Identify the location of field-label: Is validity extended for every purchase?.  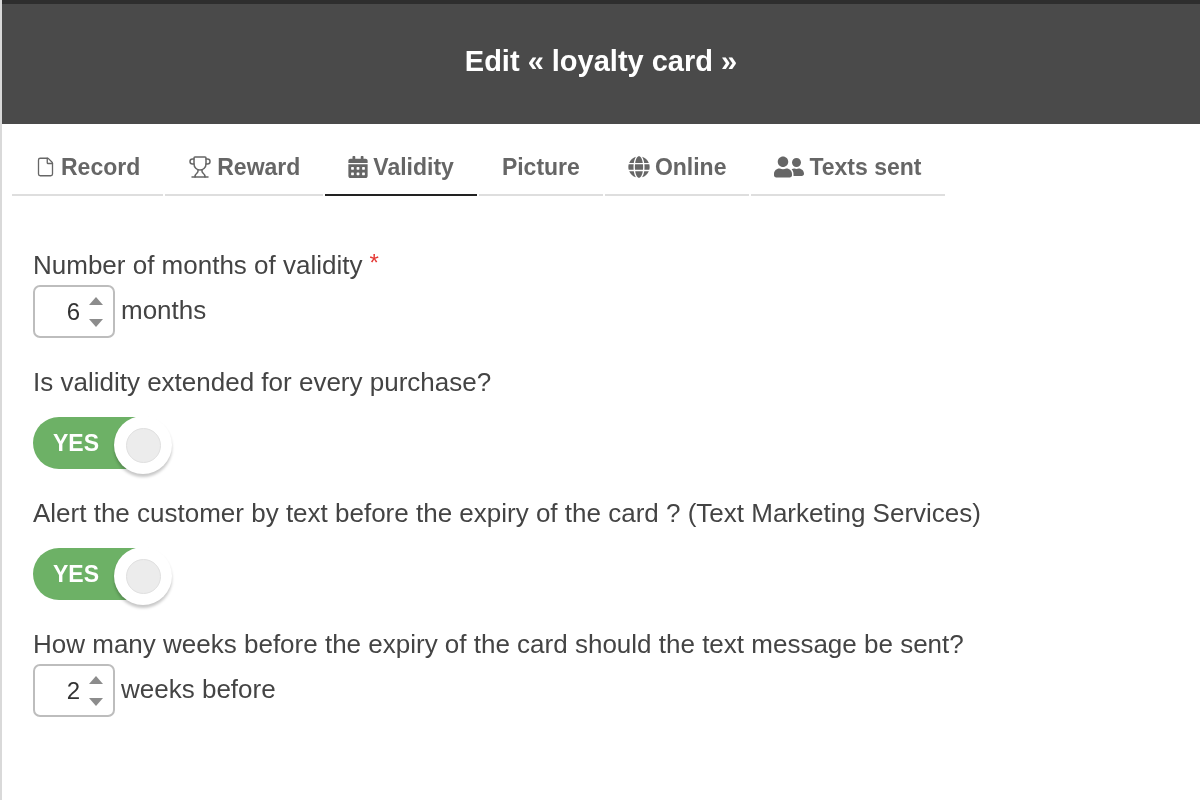
(262, 382).